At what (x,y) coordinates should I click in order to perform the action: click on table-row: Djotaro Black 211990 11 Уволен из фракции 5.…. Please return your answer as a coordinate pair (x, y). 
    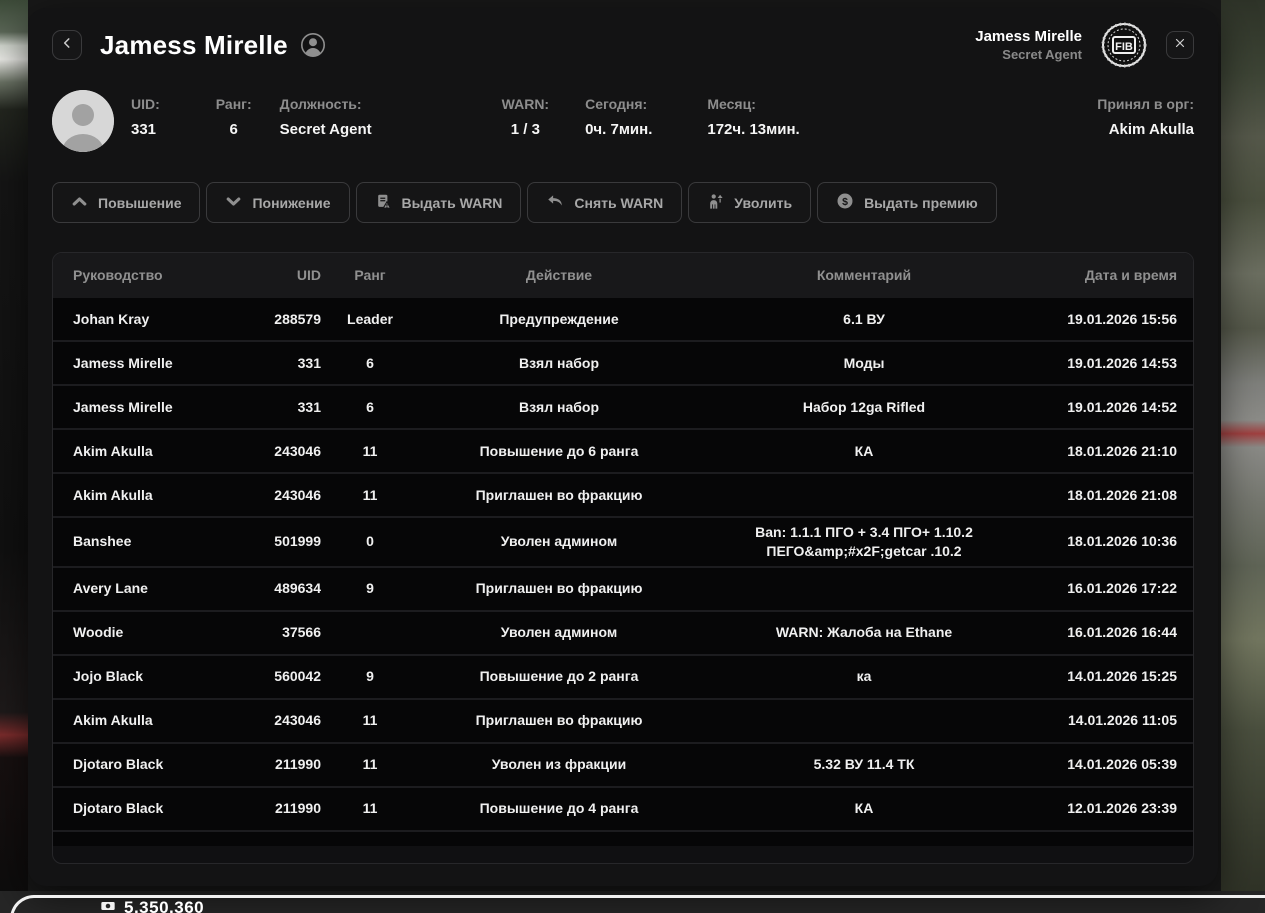
    Looking at the image, I should click on (623, 765).